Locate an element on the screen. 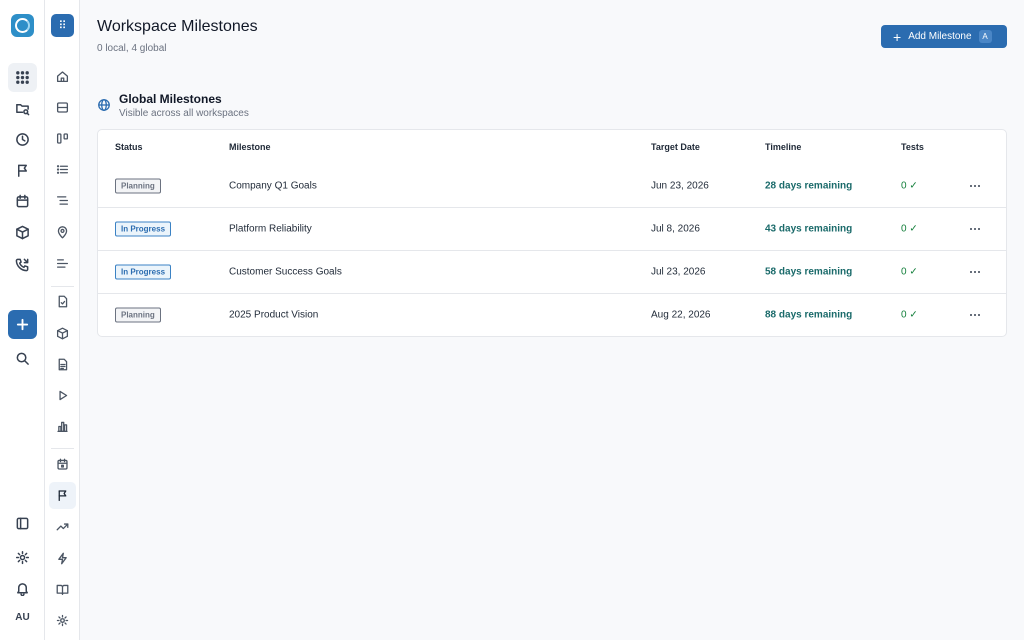  layout-icon is located at coordinates (62, 107).